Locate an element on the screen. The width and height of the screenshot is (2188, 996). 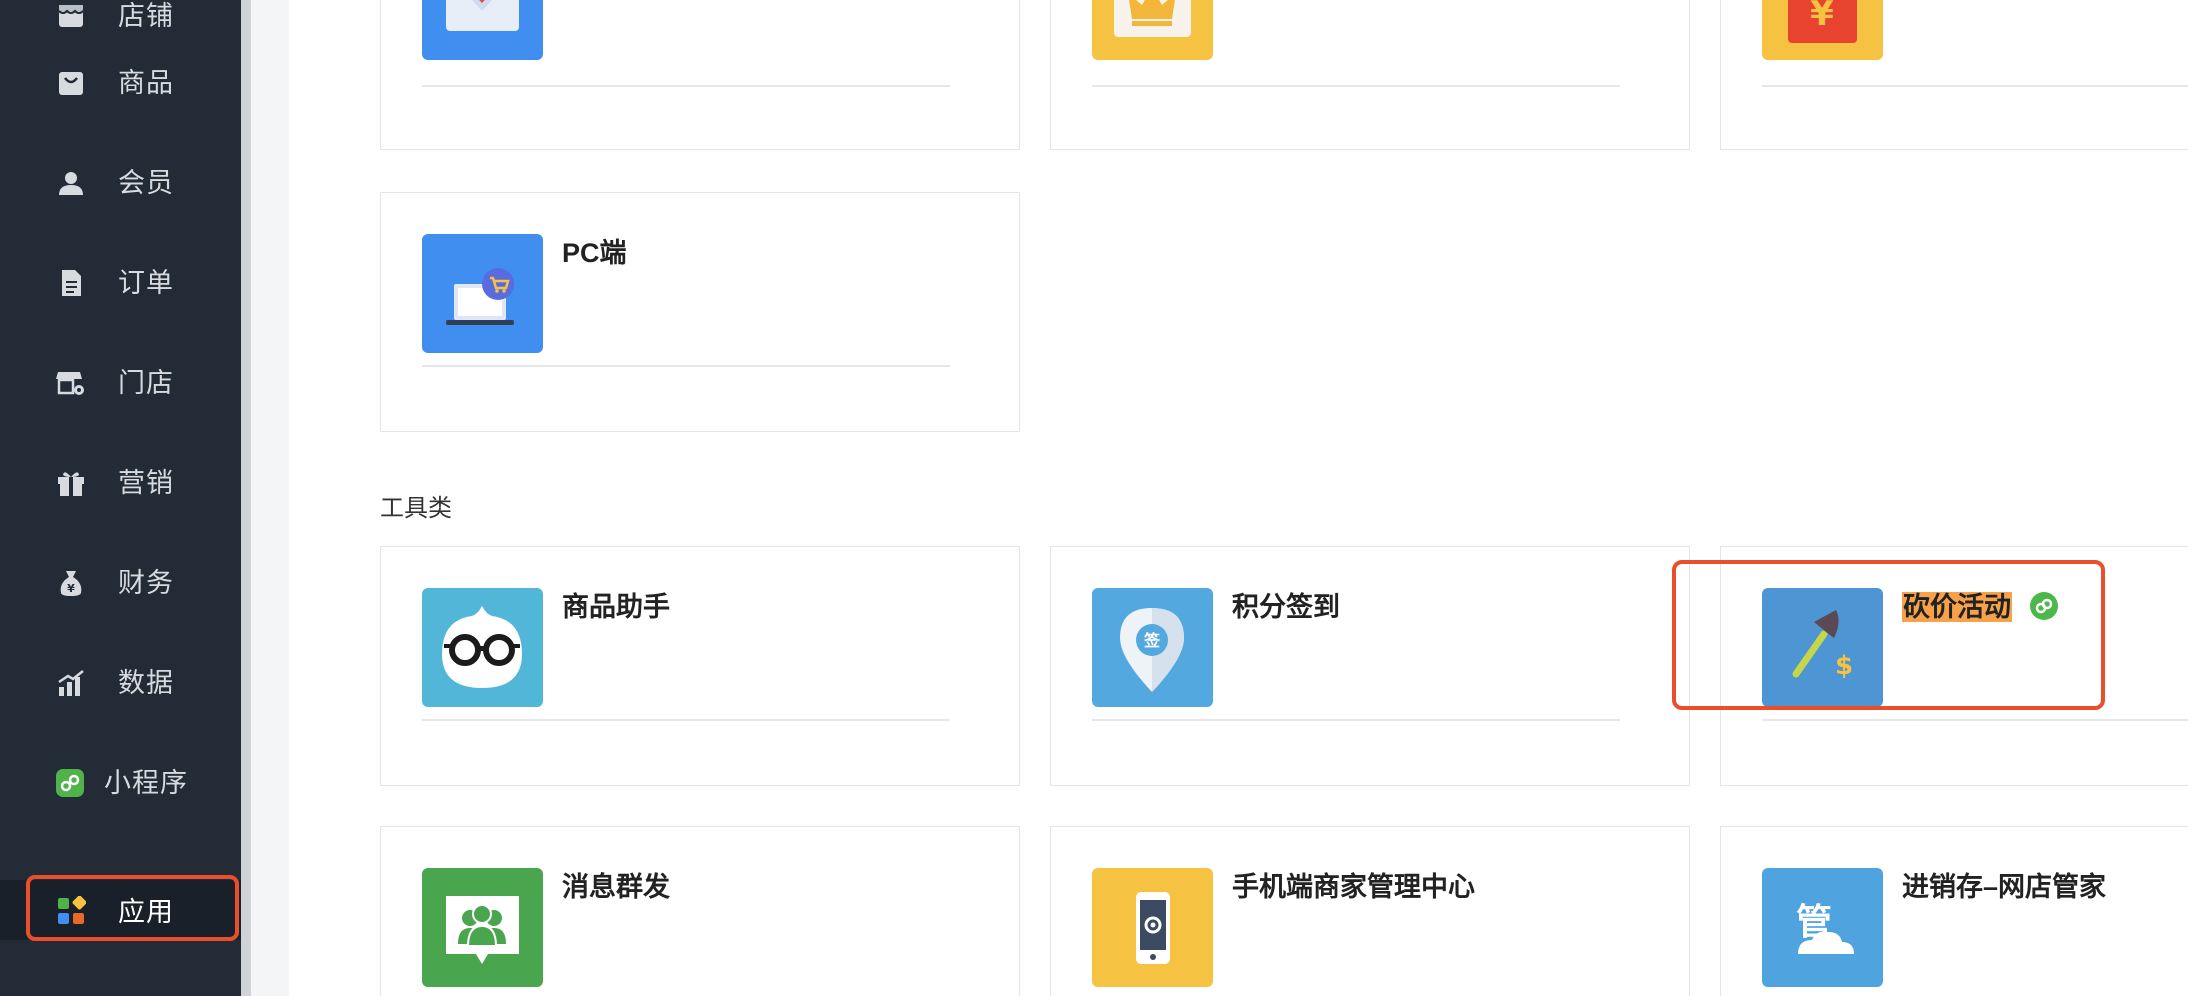
document-icon is located at coordinates (71, 283).